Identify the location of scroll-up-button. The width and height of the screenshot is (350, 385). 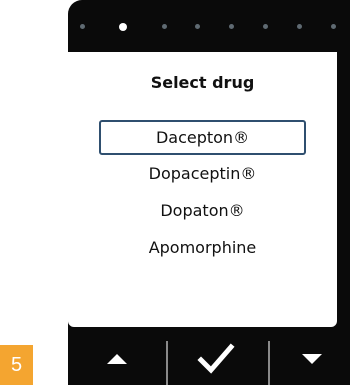
(117, 359).